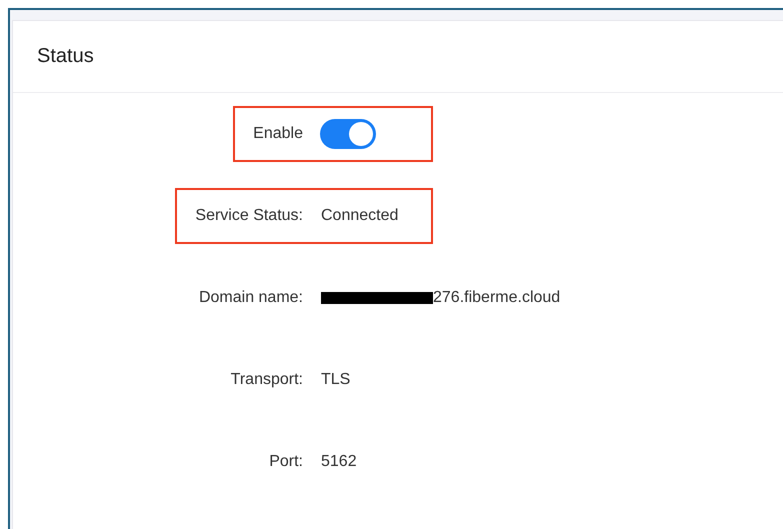 The height and width of the screenshot is (529, 783). Describe the element at coordinates (496, 298) in the screenshot. I see `field-value: 276.fiberme.cloud` at that location.